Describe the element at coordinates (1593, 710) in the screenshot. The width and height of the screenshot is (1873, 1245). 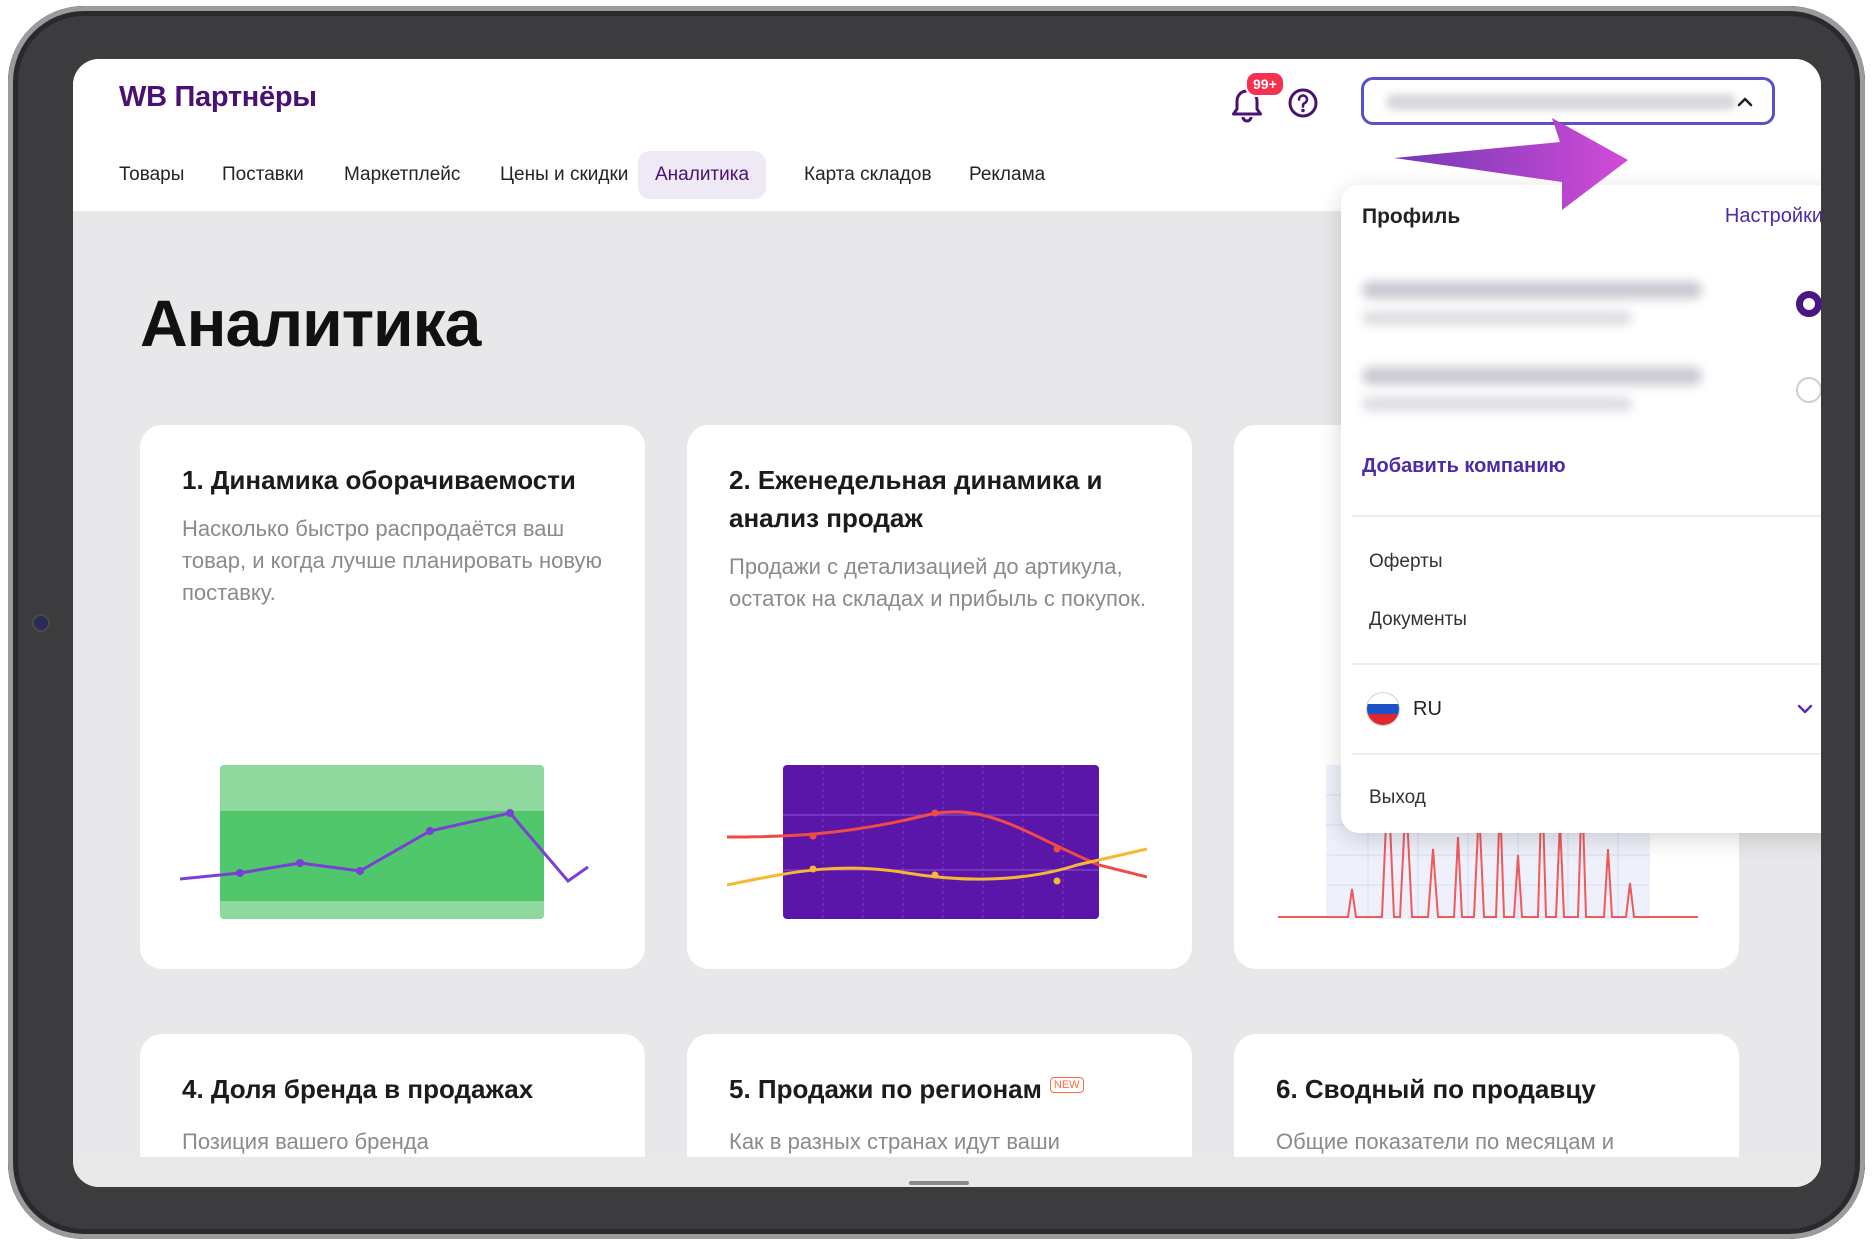
I see `language-selector: RU` at that location.